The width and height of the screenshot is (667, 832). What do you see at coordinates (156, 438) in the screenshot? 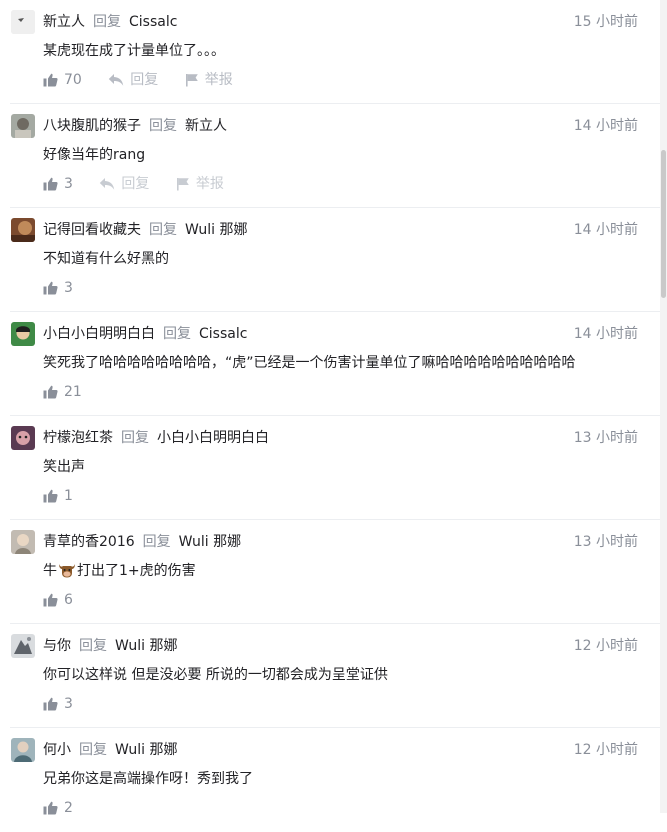
I see `comment-header: 柠檬泡红茶 回复 小白小白明明白白` at bounding box center [156, 438].